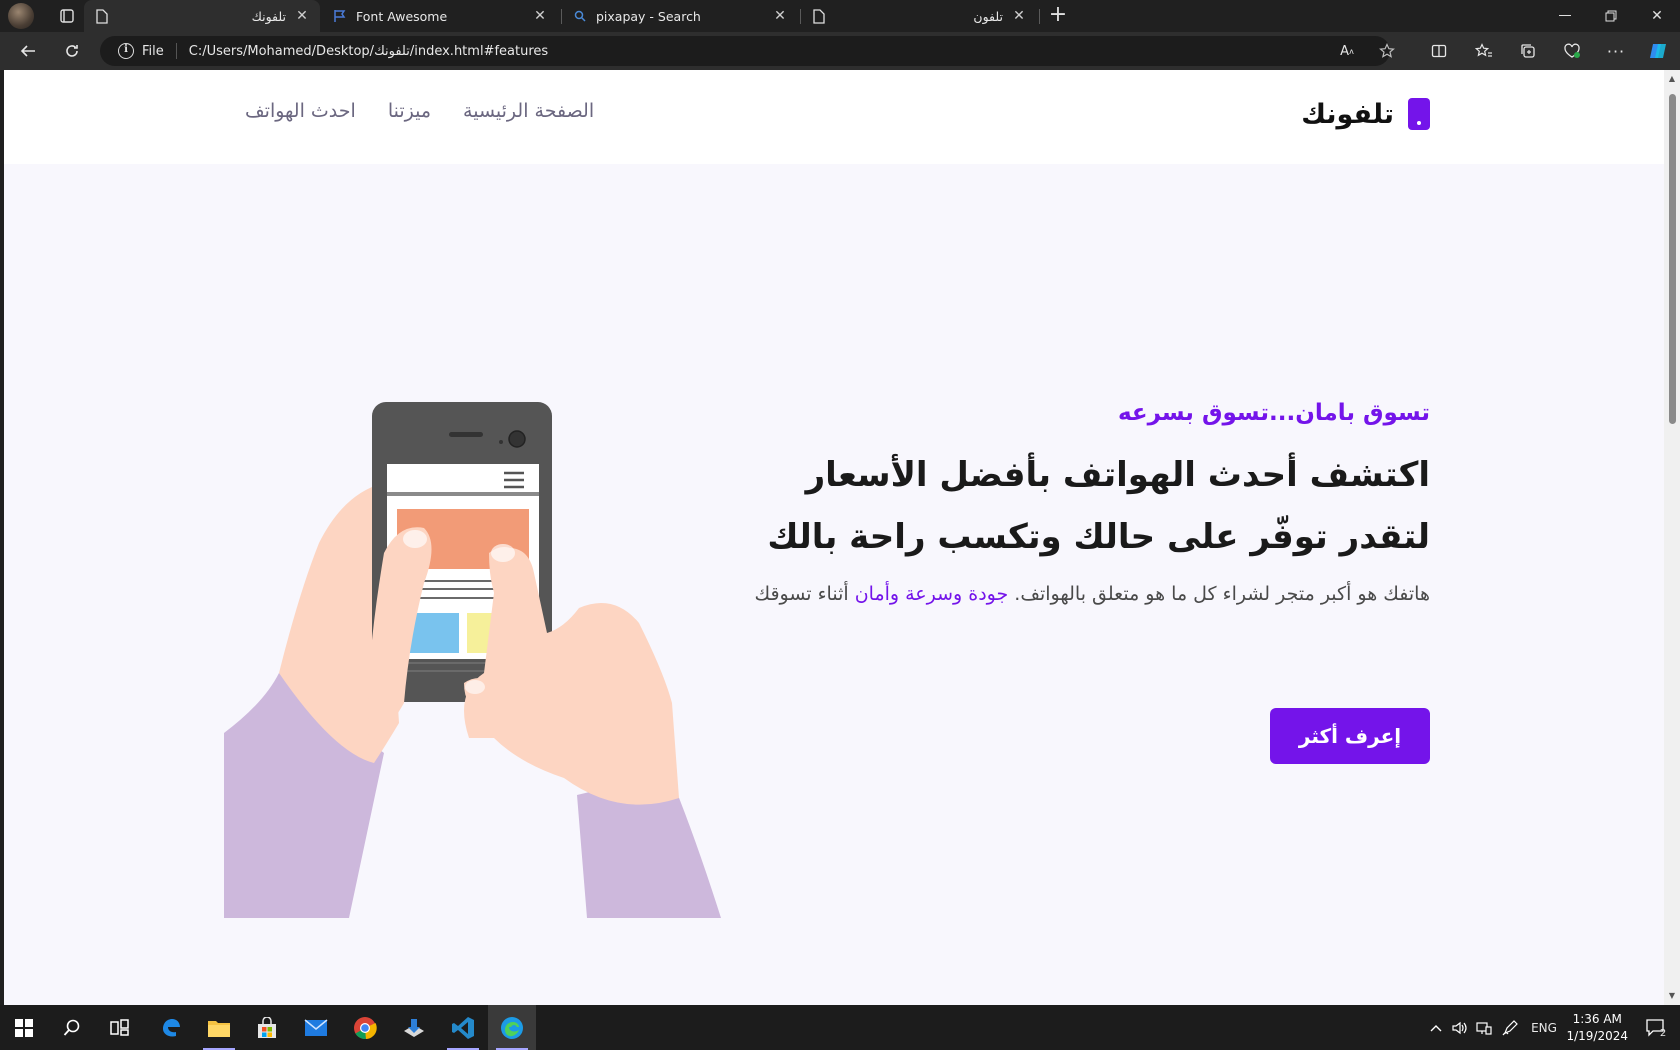 The height and width of the screenshot is (1050, 1680). I want to click on flag-icon, so click(340, 16).